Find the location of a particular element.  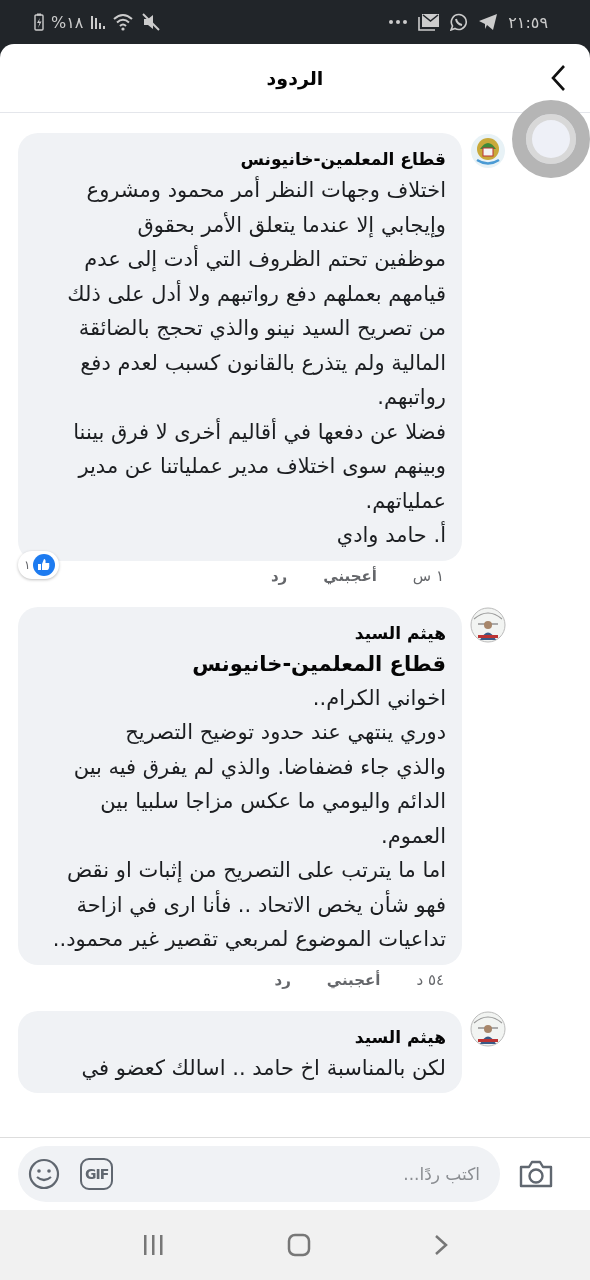

comment-text: قيامهم بعملهم دفع رواتبهم ولا أدل على ذلك is located at coordinates (256, 293).